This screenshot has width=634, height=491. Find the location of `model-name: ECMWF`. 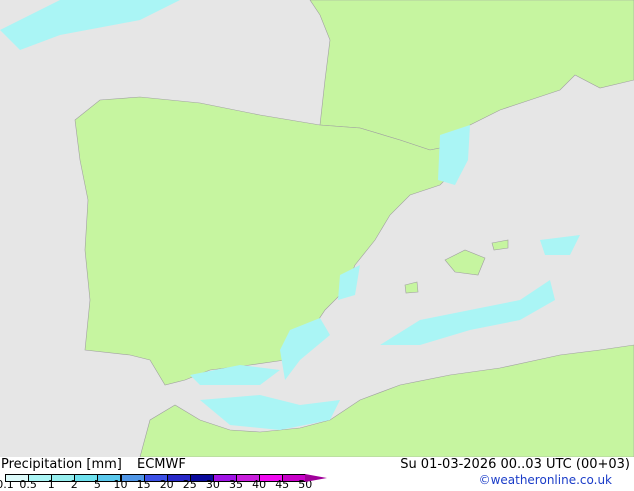

model-name: ECMWF is located at coordinates (161, 464).